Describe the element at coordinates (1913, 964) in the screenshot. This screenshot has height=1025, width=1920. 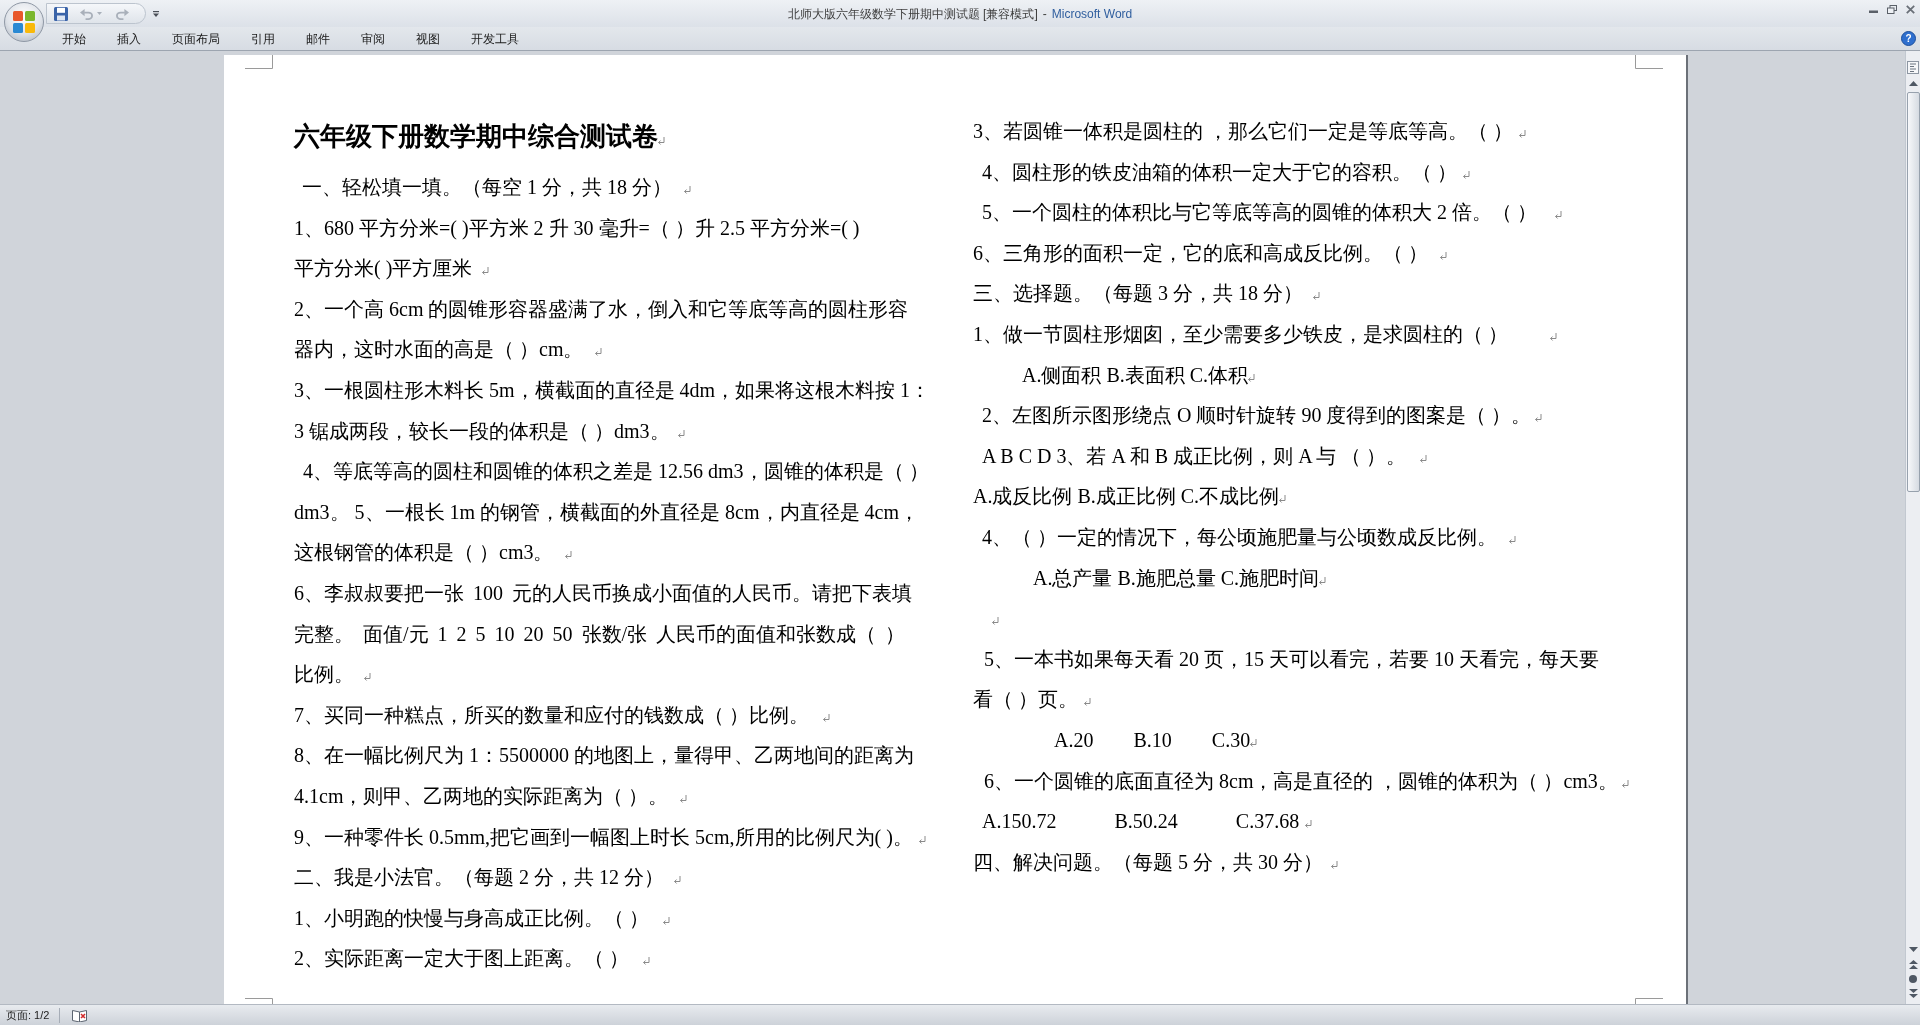
I see `previous-page-icon` at that location.